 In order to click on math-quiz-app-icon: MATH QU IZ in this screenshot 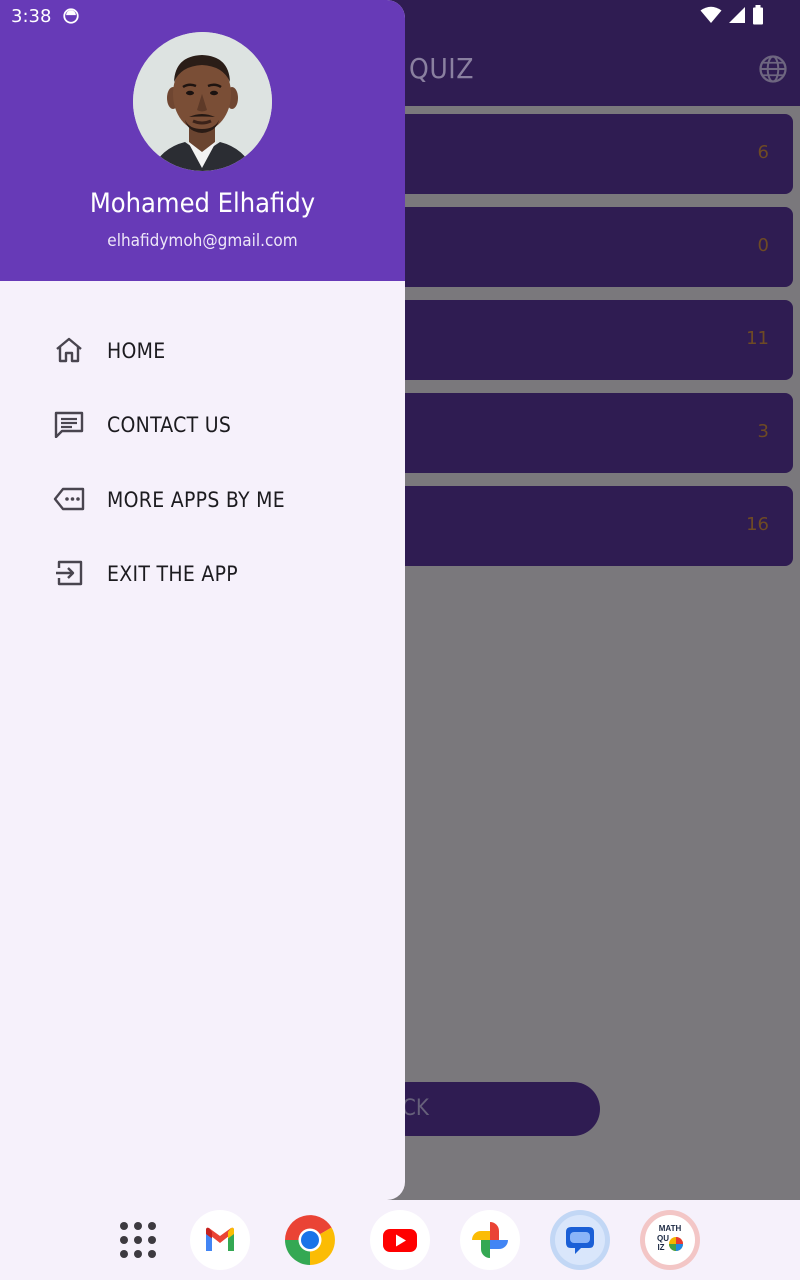, I will do `click(670, 1240)`.